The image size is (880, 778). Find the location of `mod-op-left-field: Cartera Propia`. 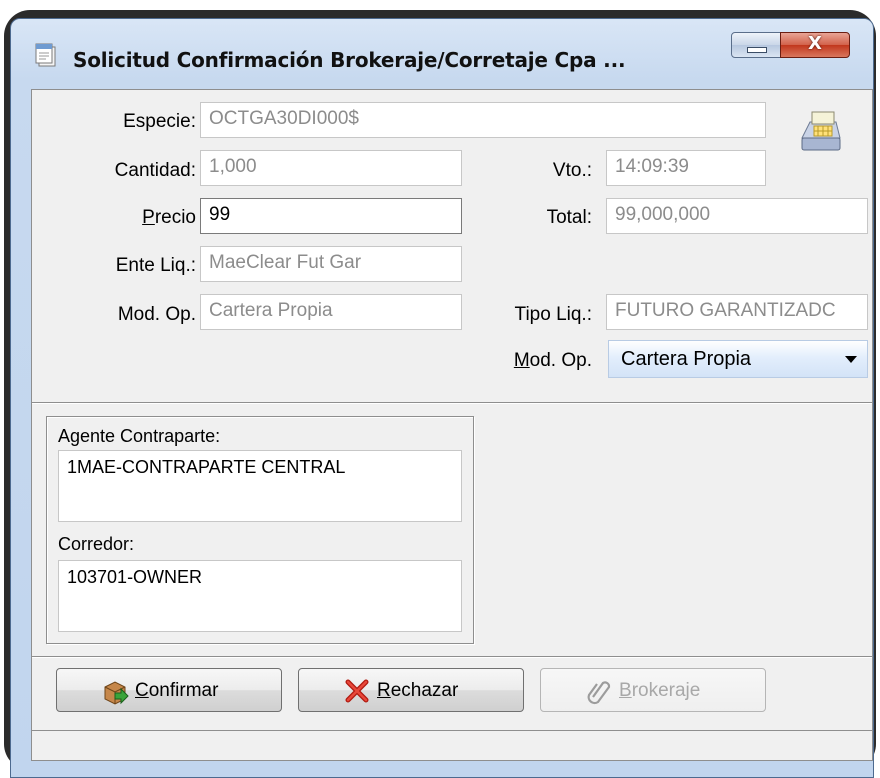

mod-op-left-field: Cartera Propia is located at coordinates (331, 312).